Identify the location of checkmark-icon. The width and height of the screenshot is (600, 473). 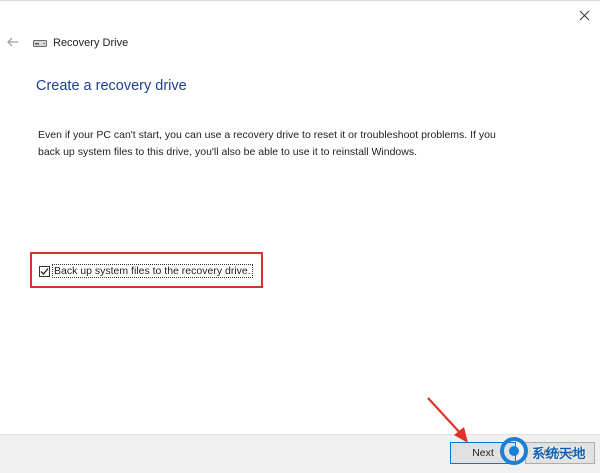
(44, 271).